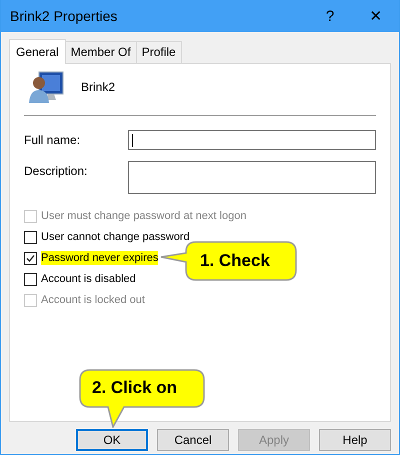 Image resolution: width=400 pixels, height=455 pixels. Describe the element at coordinates (330, 16) in the screenshot. I see `help-button: ?` at that location.